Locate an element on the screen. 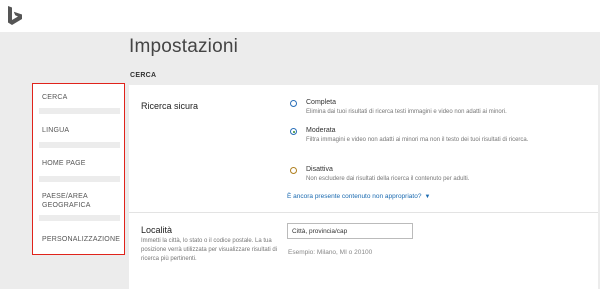 Image resolution: width=600 pixels, height=289 pixels. sidebar-item-cerca: CERCA is located at coordinates (55, 97).